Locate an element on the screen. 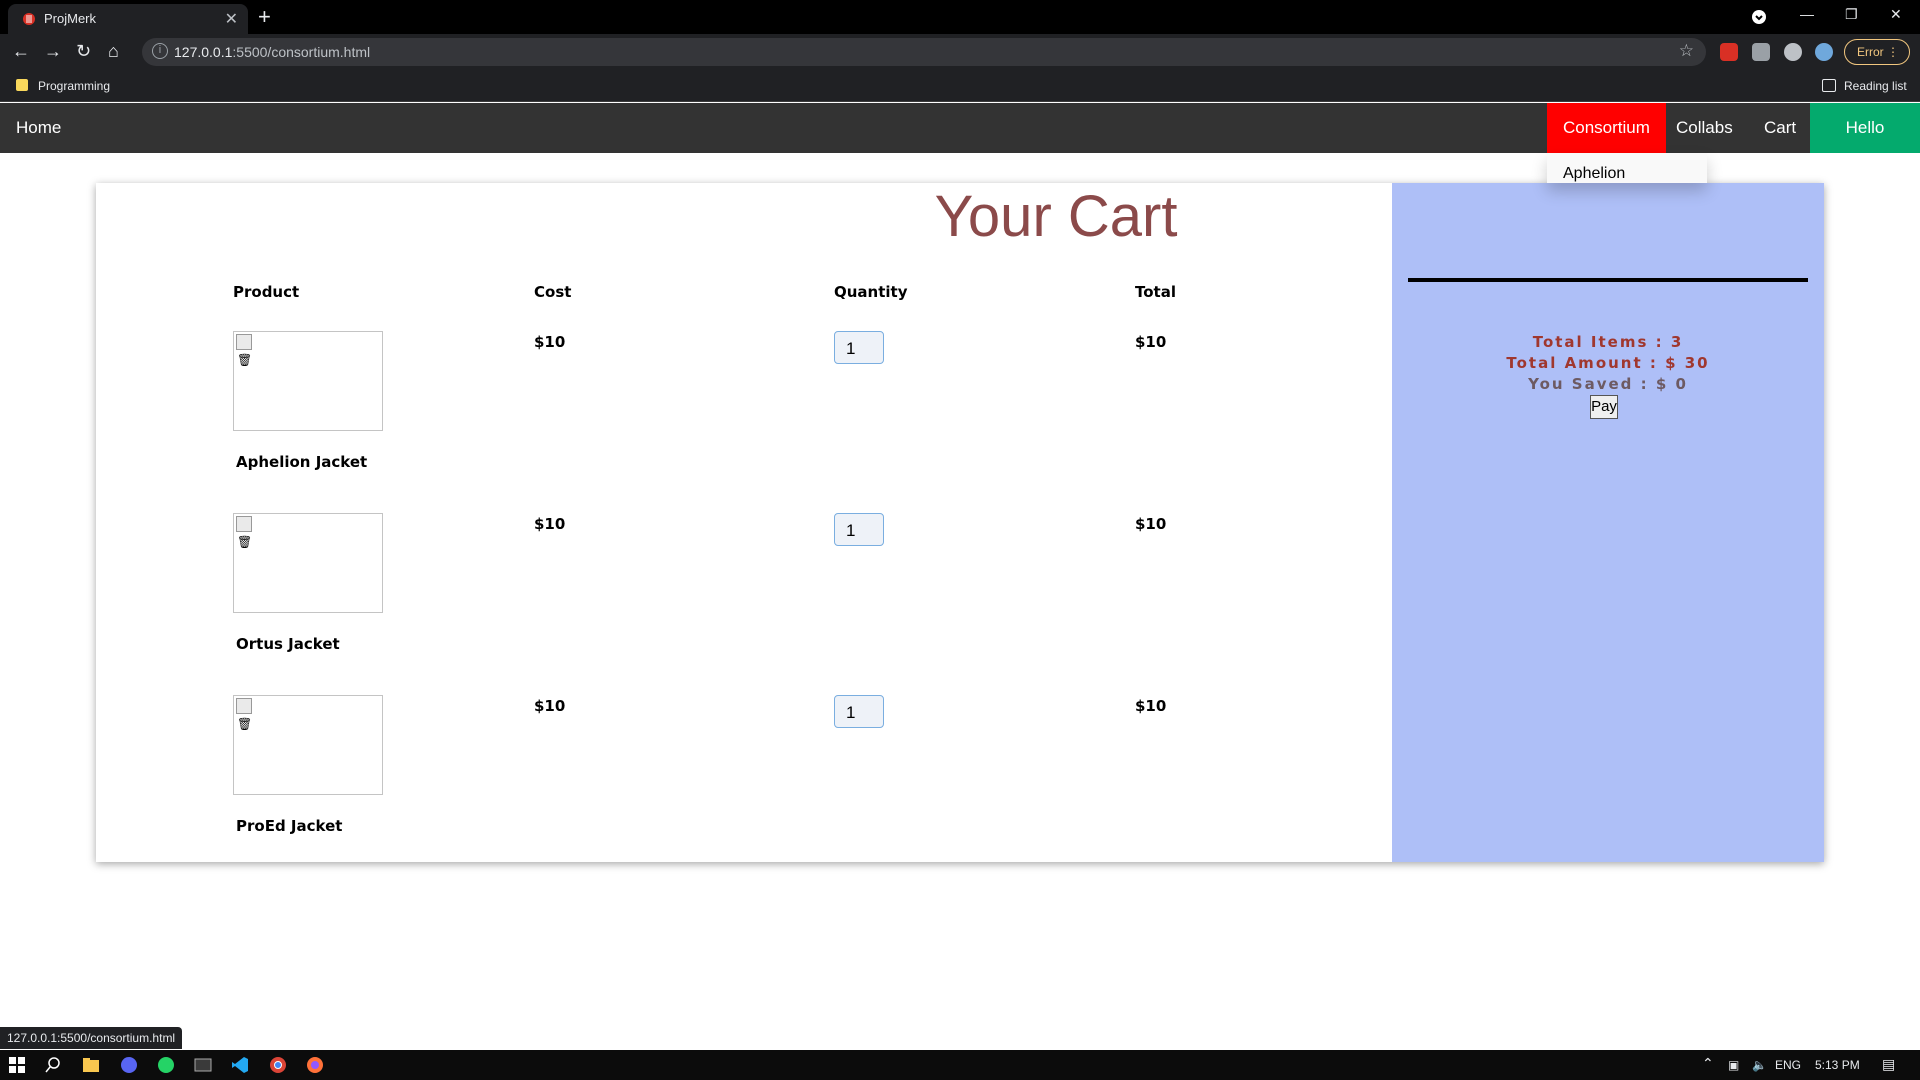 Image resolution: width=1920 pixels, height=1080 pixels. total-amount: Total Amount : $ 30 is located at coordinates (1608, 363).